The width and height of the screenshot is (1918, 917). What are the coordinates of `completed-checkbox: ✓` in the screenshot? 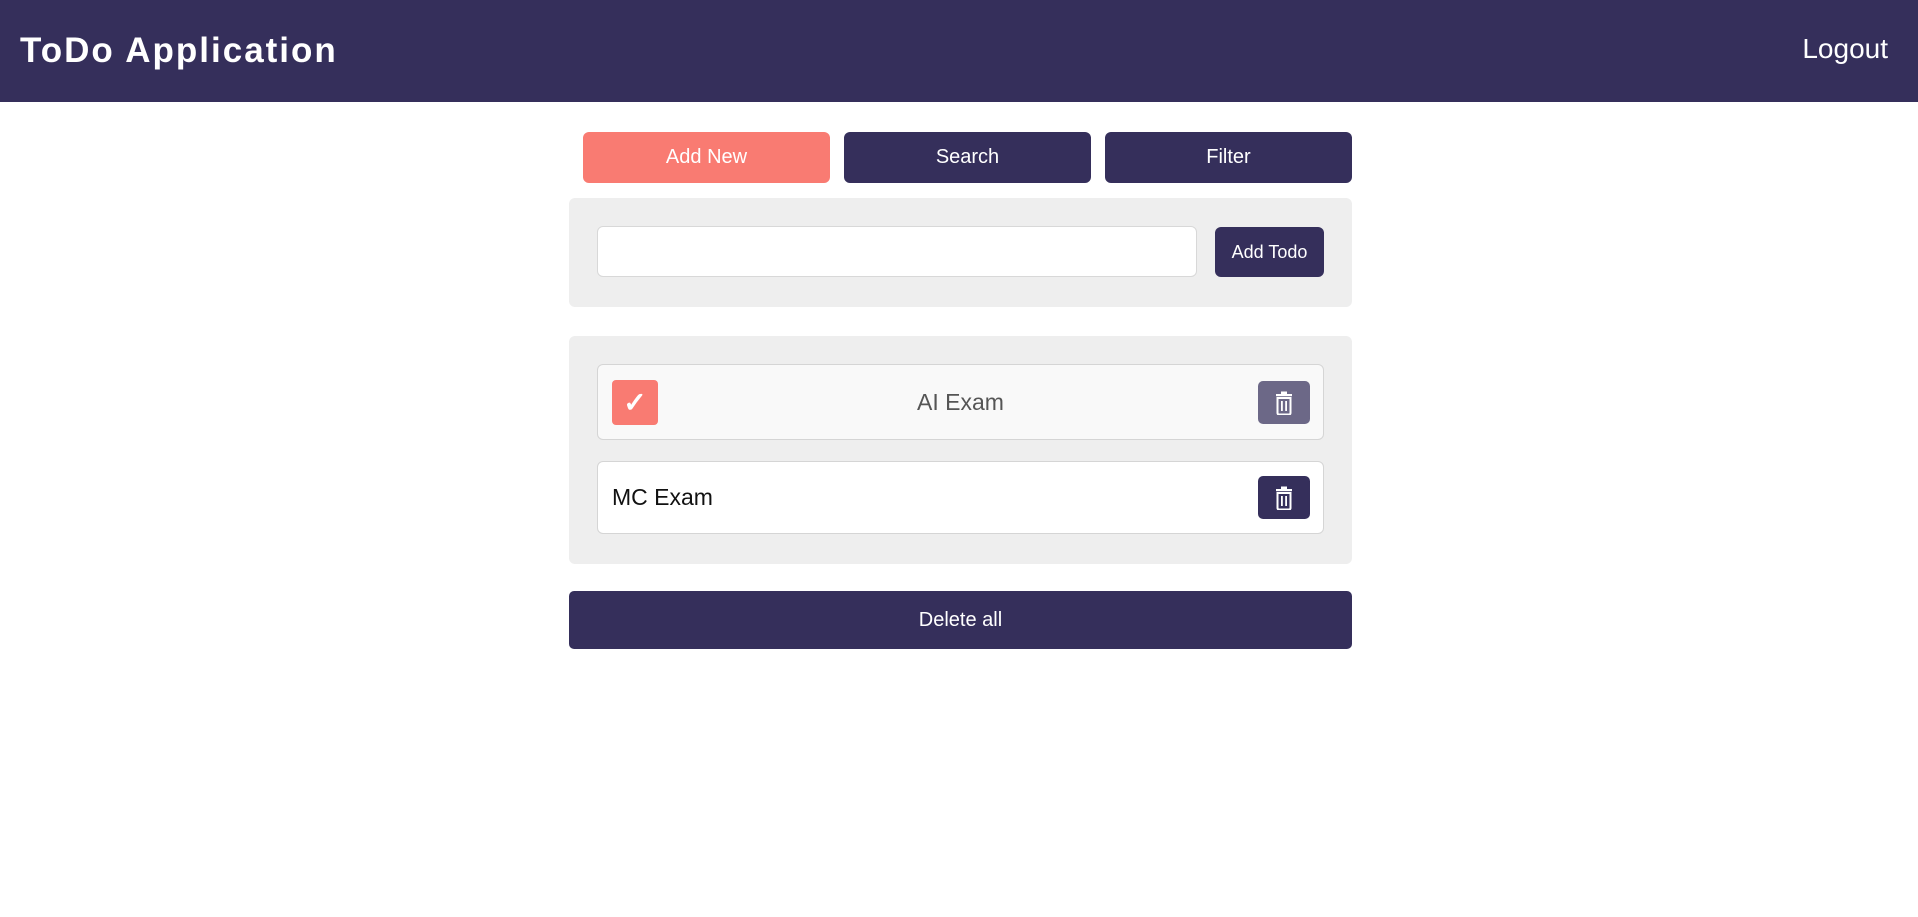 It's located at (635, 402).